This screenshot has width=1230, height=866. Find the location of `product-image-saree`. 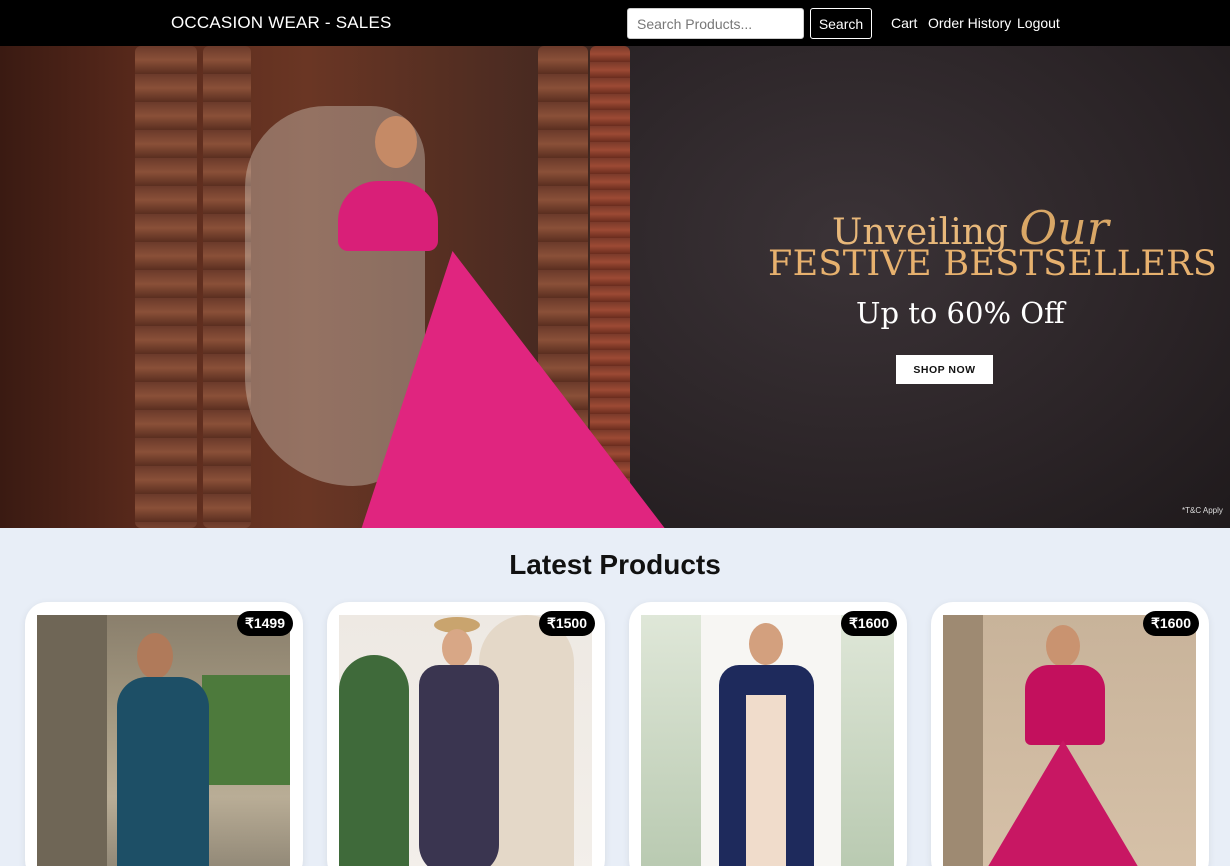

product-image-saree is located at coordinates (163, 771).